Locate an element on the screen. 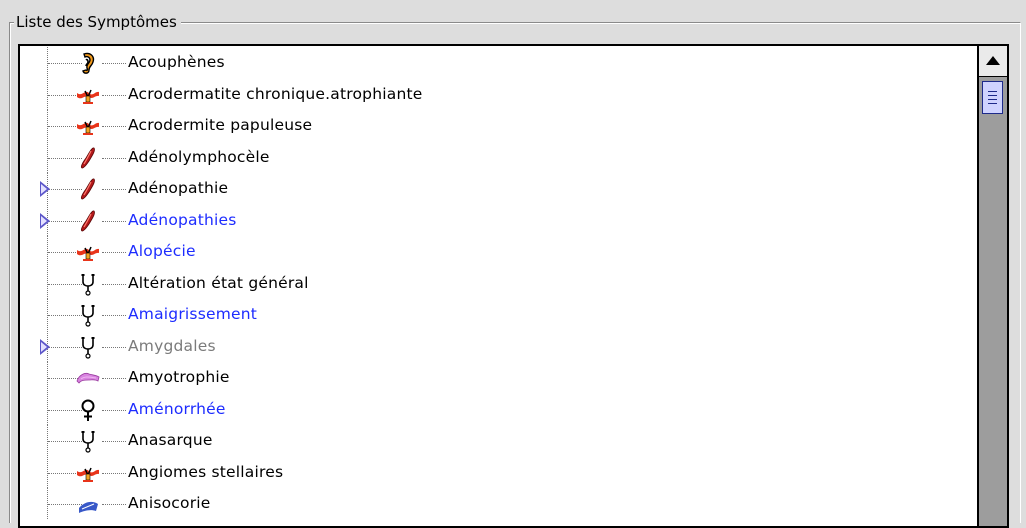  symptom-label: Amygdales is located at coordinates (172, 345).